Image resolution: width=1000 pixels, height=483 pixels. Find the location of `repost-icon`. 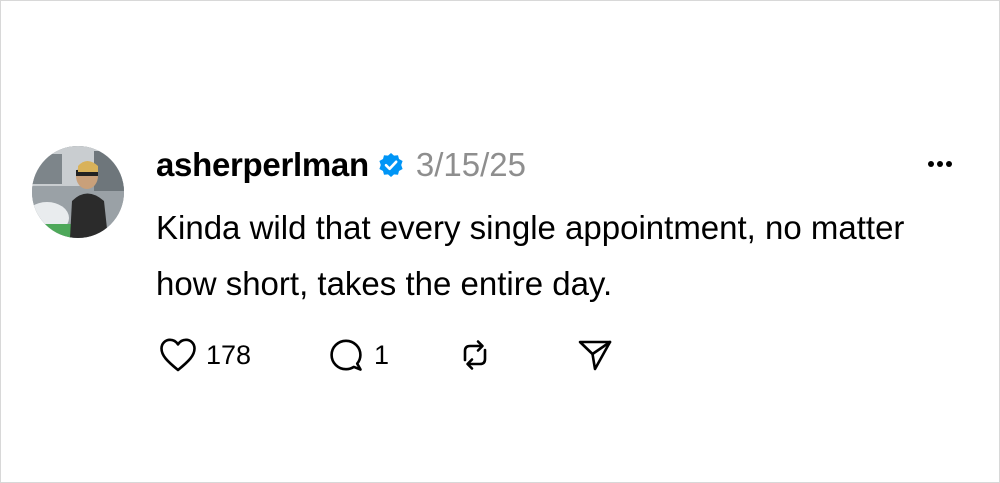

repost-icon is located at coordinates (475, 355).